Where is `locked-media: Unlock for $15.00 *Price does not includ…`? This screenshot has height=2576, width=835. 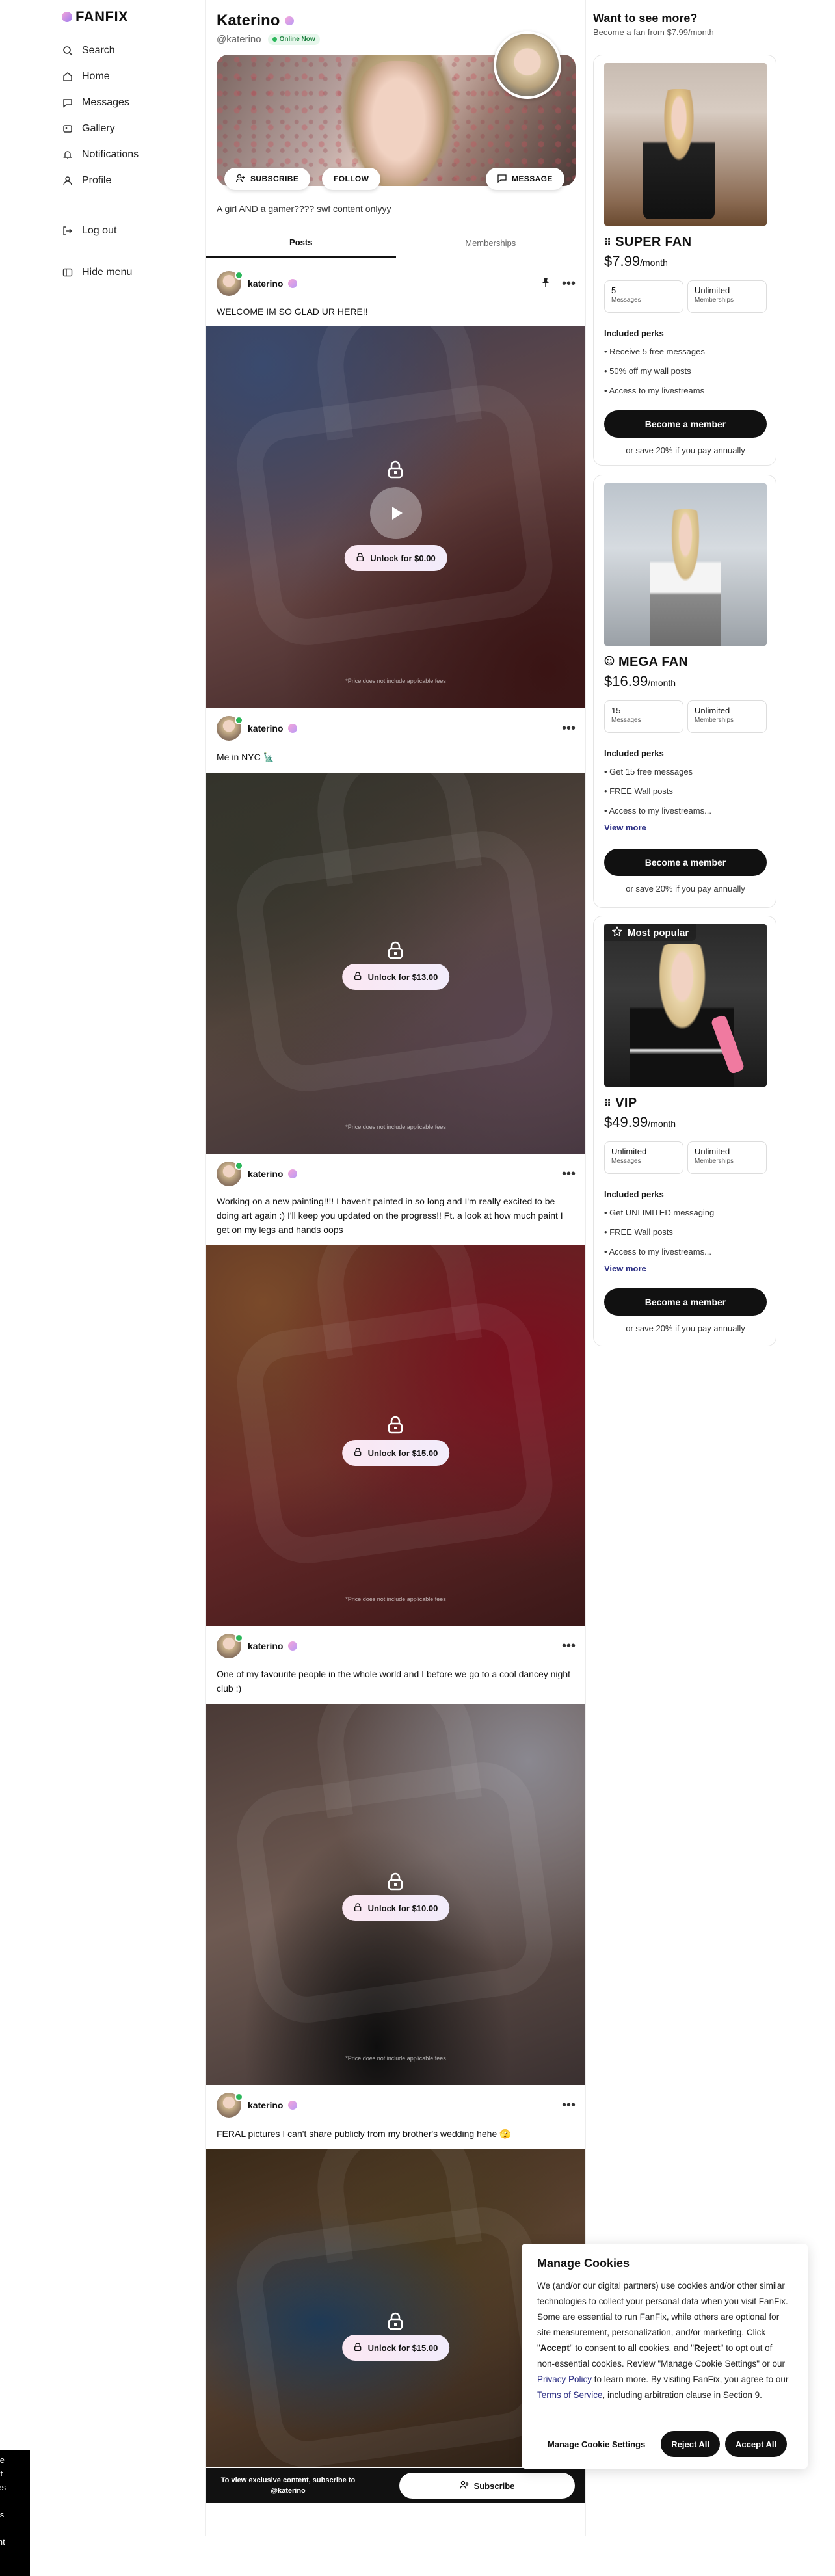 locked-media: Unlock for $15.00 *Price does not includ… is located at coordinates (395, 1436).